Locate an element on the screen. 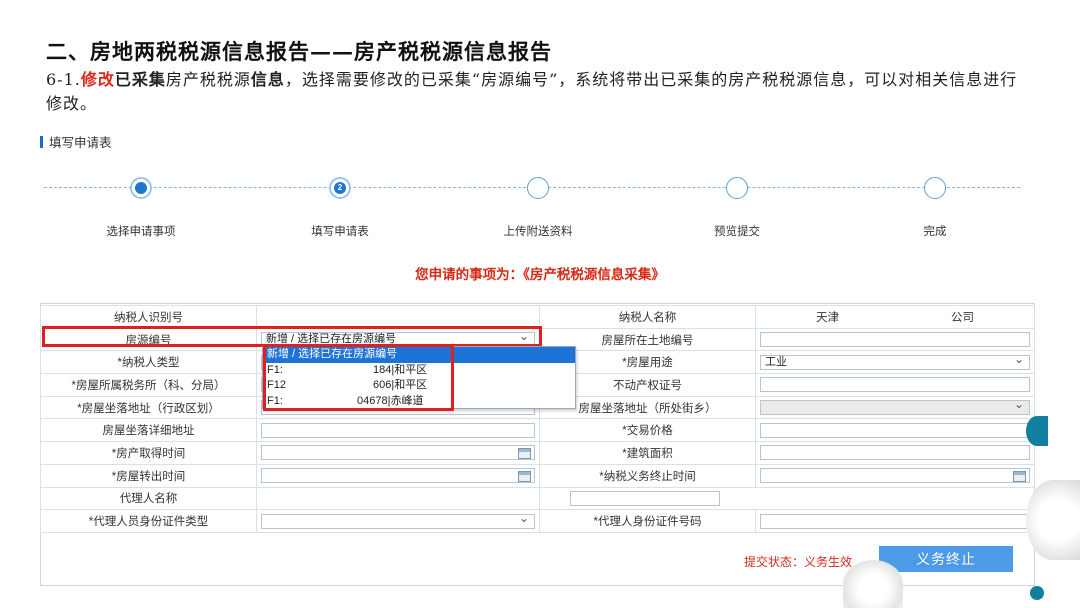 The image size is (1080, 608). form-row: 房屋坐落详细地址 *交易价格 is located at coordinates (537, 430).